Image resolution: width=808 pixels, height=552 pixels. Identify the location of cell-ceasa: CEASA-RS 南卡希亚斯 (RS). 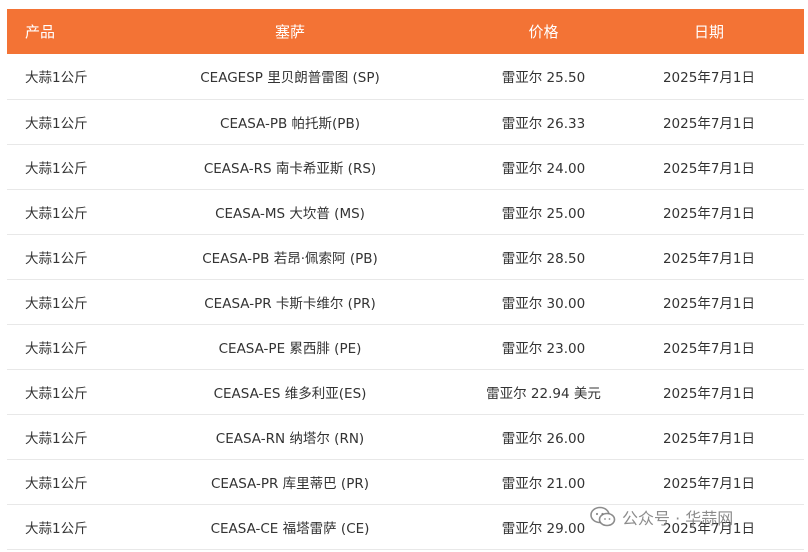
(290, 168).